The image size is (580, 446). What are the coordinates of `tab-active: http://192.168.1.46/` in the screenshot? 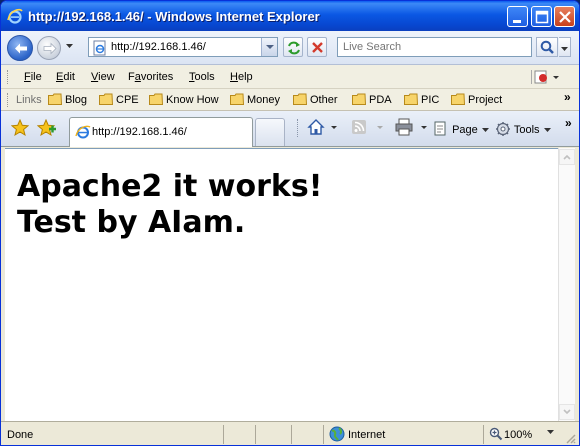 It's located at (161, 132).